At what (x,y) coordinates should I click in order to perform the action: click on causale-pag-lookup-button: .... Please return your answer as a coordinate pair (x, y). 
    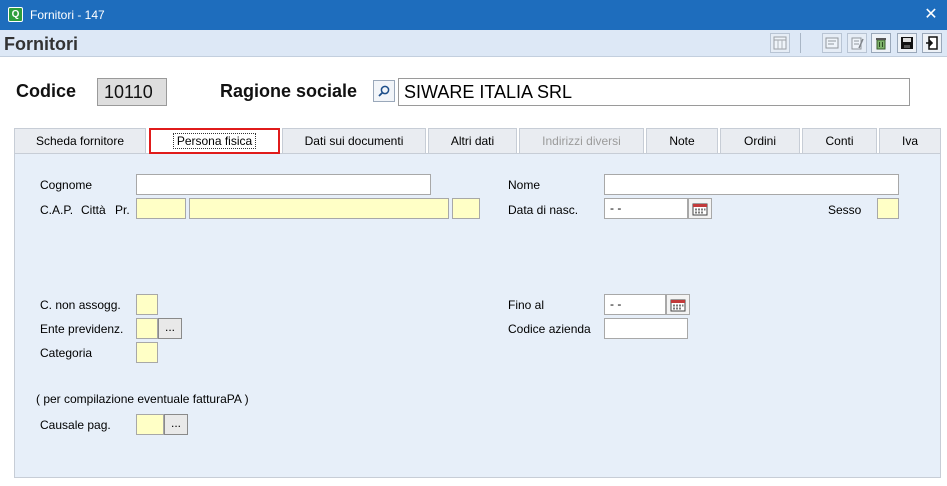
    Looking at the image, I should click on (176, 424).